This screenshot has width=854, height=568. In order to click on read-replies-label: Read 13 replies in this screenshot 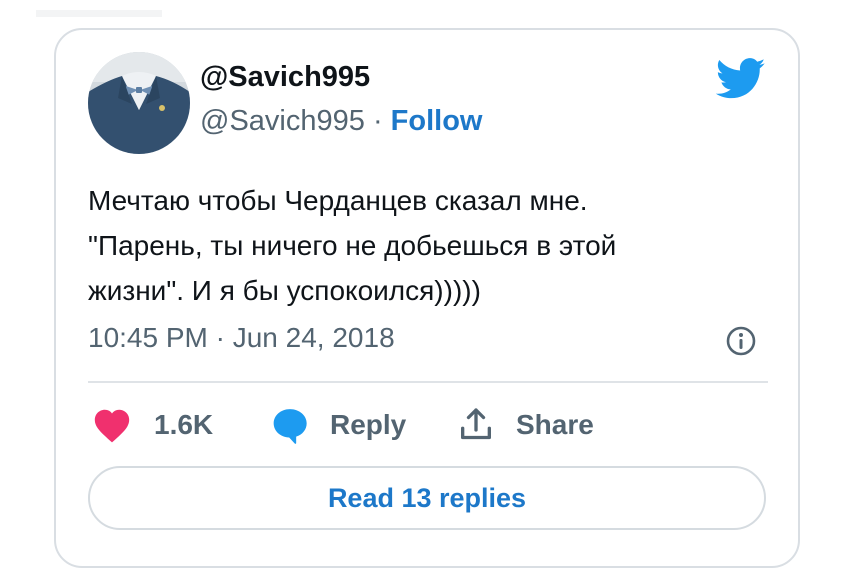, I will do `click(427, 497)`.